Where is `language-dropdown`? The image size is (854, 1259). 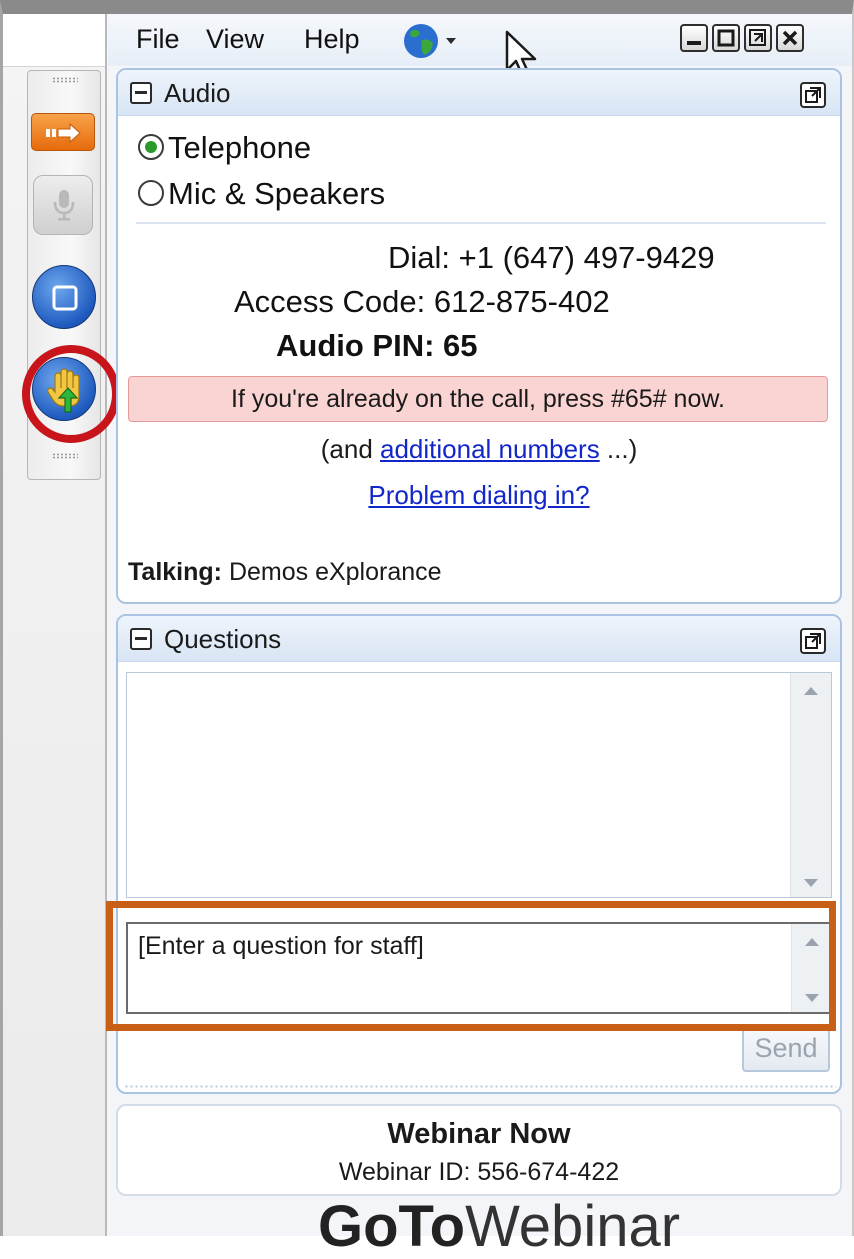 language-dropdown is located at coordinates (435, 44).